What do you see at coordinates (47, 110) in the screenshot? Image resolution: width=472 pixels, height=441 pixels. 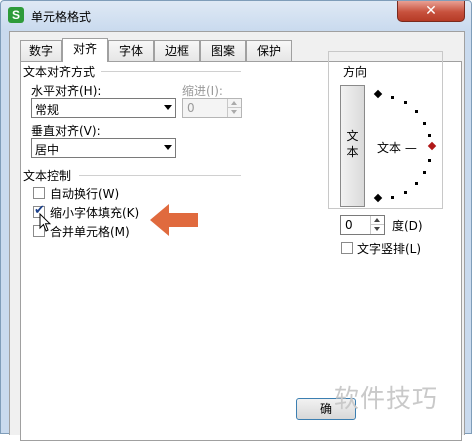 I see `horizontal-align-value: 常规` at bounding box center [47, 110].